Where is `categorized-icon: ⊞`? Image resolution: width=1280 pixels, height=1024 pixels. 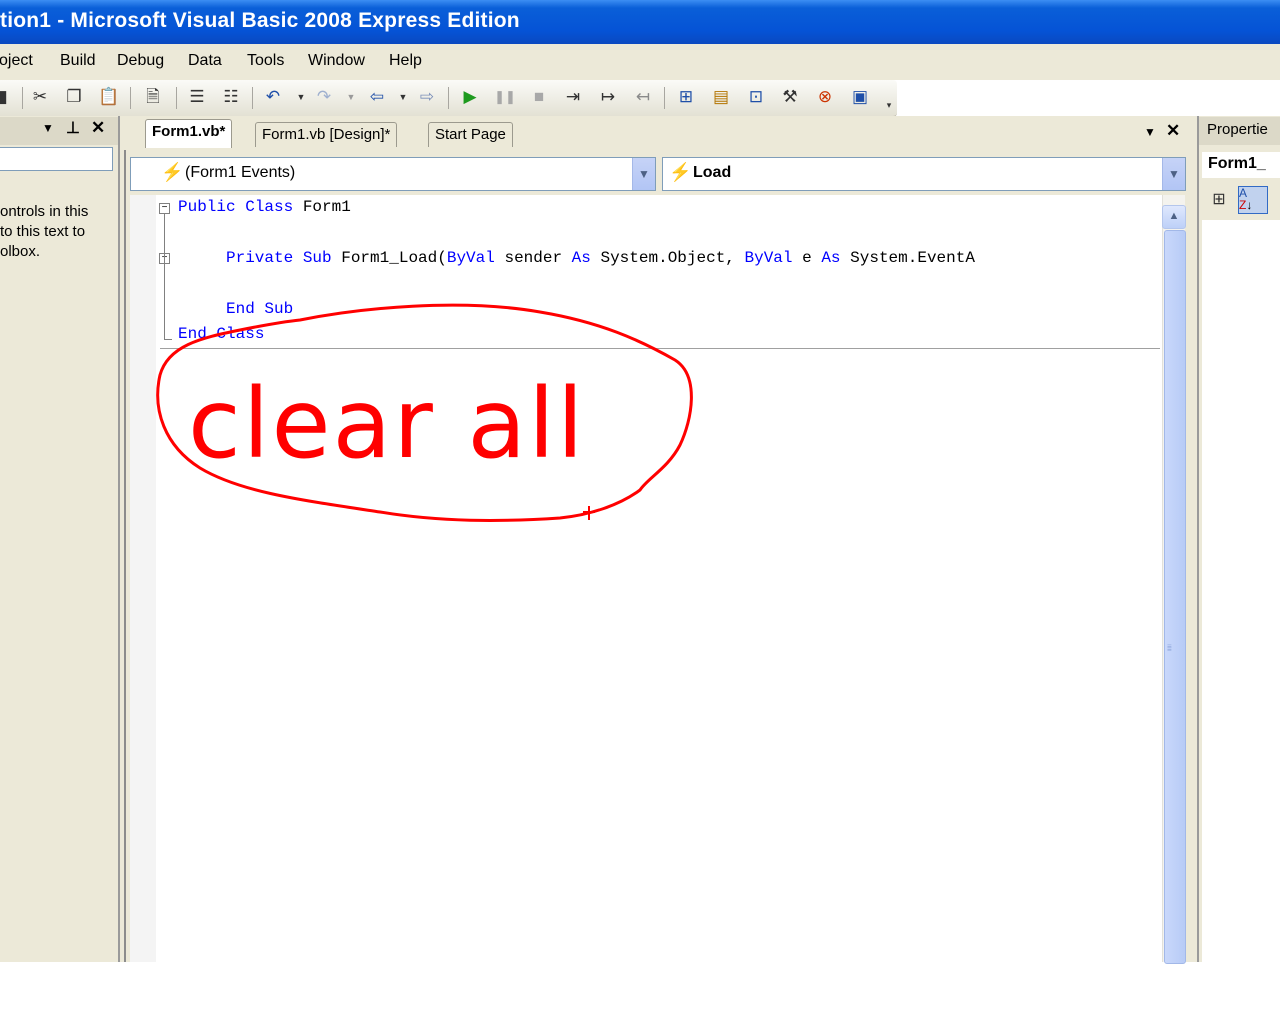 categorized-icon: ⊞ is located at coordinates (1219, 200).